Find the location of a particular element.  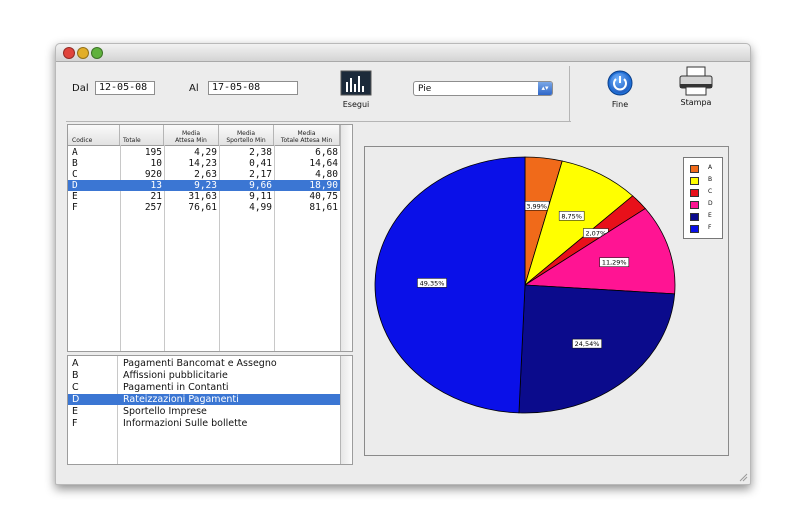

cell-sportello: 0,41 is located at coordinates (260, 163).